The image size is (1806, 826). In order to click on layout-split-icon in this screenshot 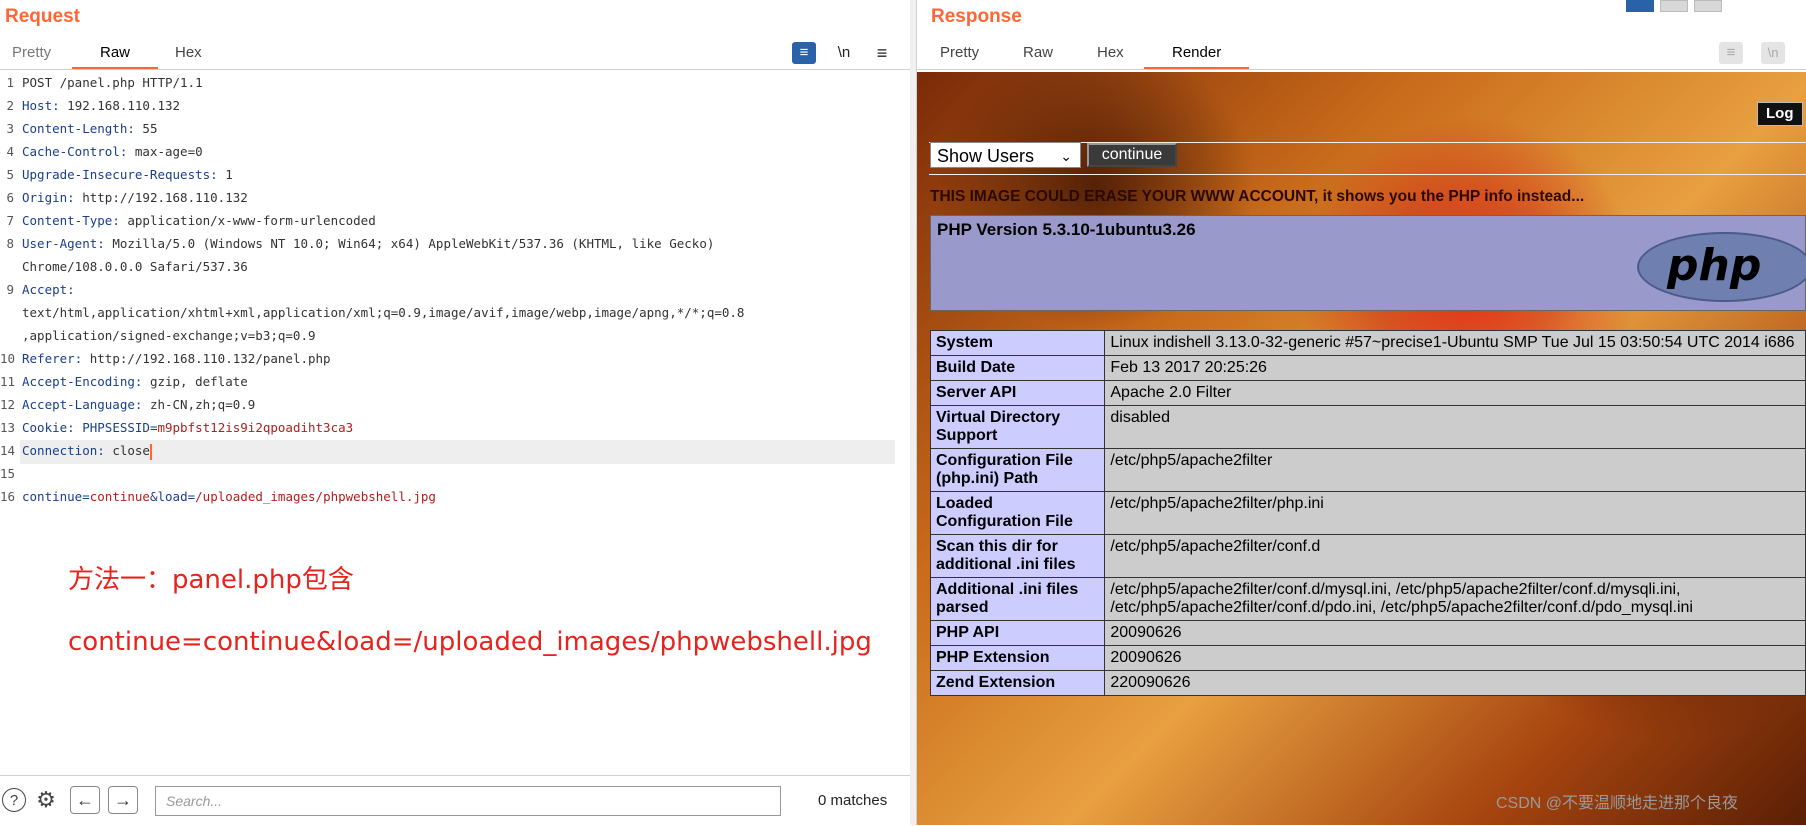, I will do `click(1640, 6)`.